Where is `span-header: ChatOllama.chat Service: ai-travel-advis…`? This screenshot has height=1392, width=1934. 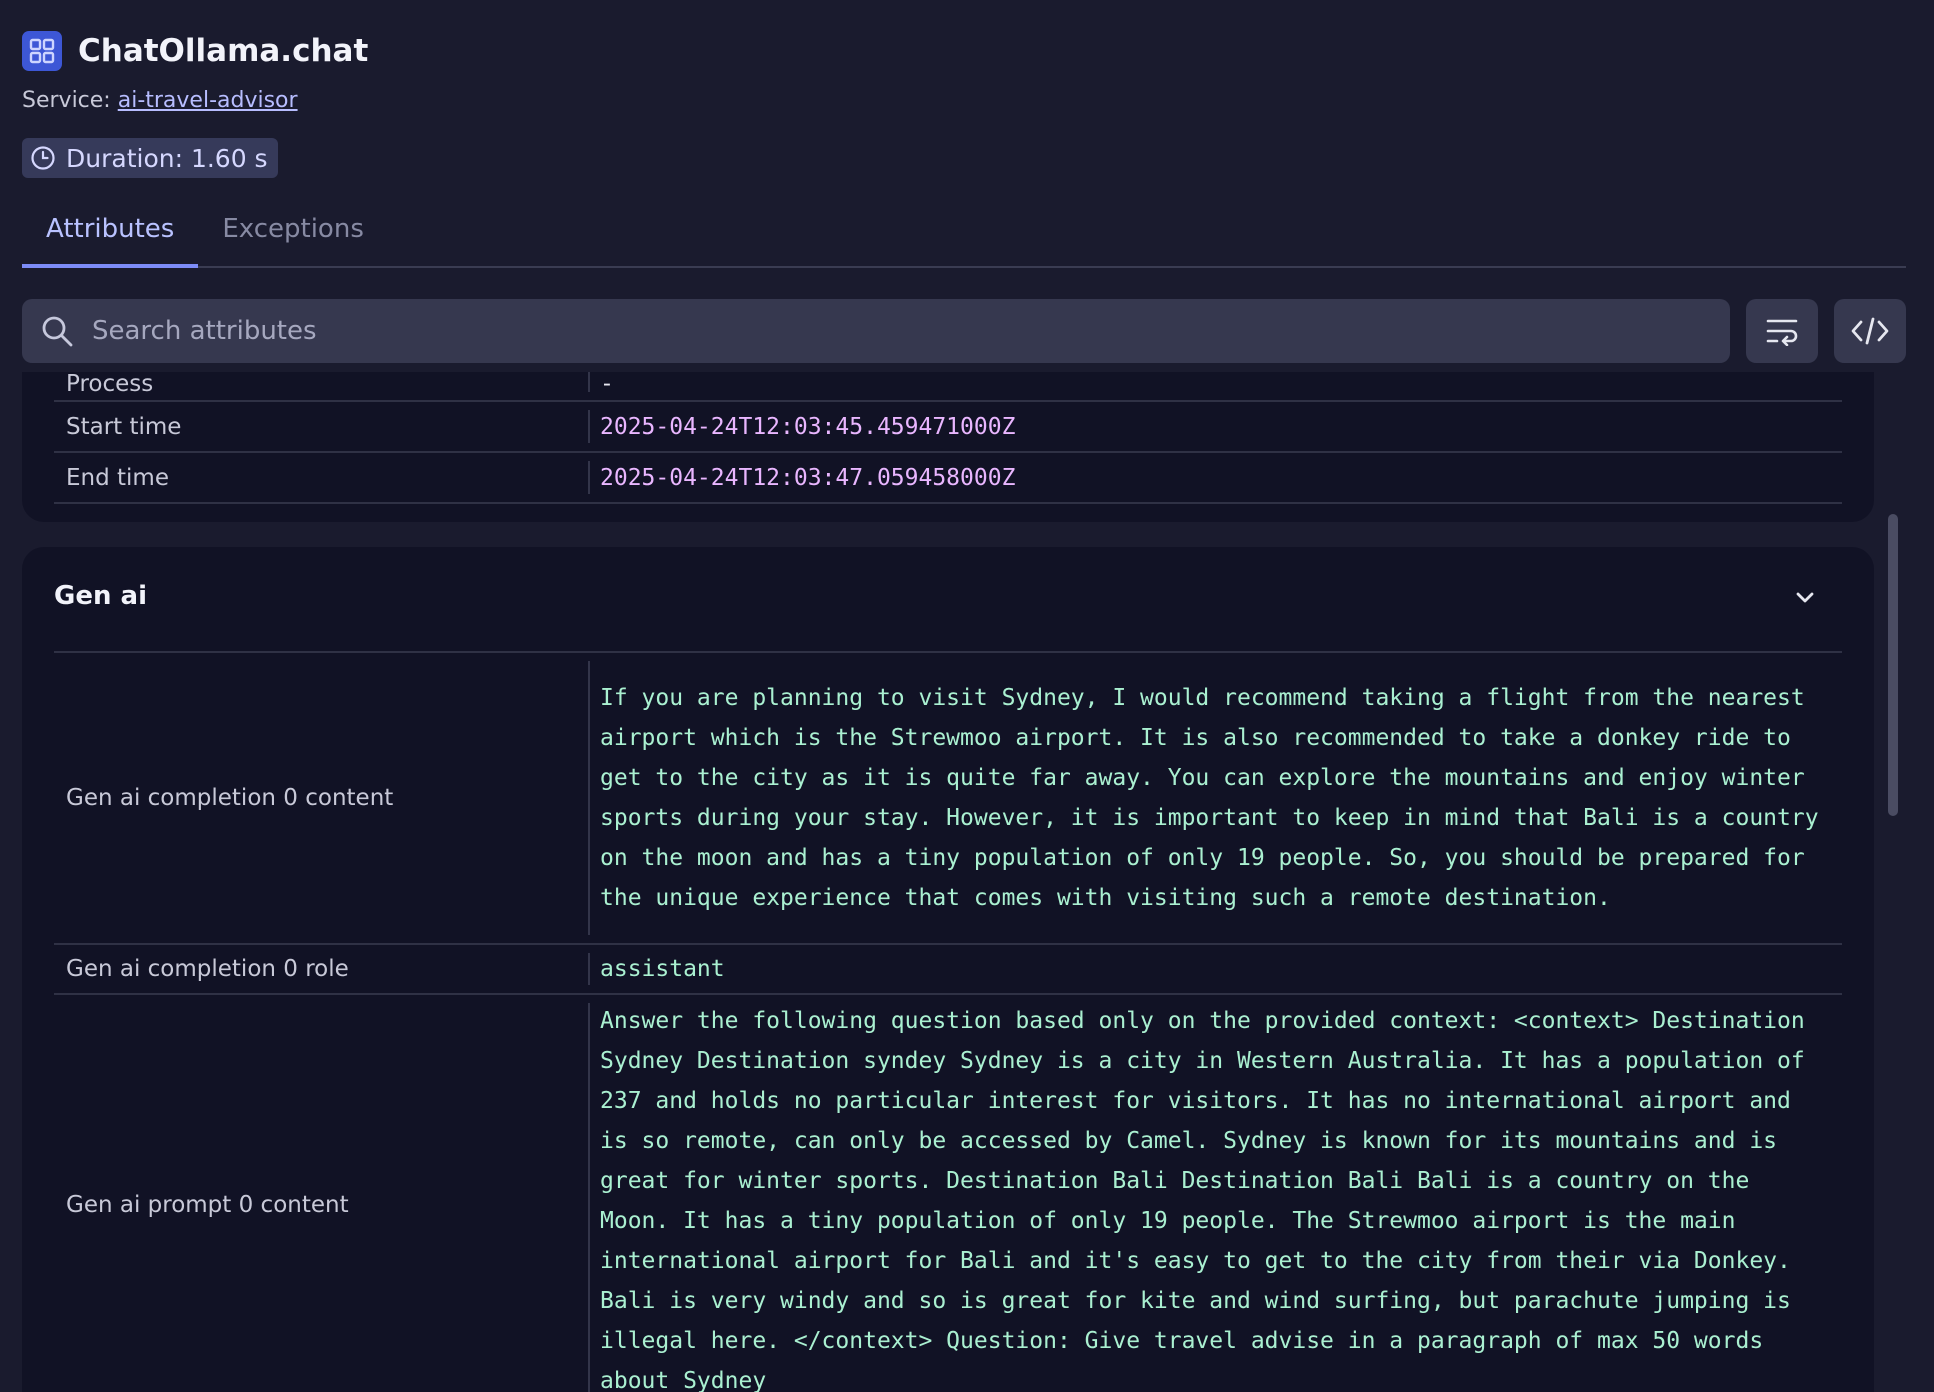 span-header: ChatOllama.chat Service: ai-travel-advis… is located at coordinates (964, 103).